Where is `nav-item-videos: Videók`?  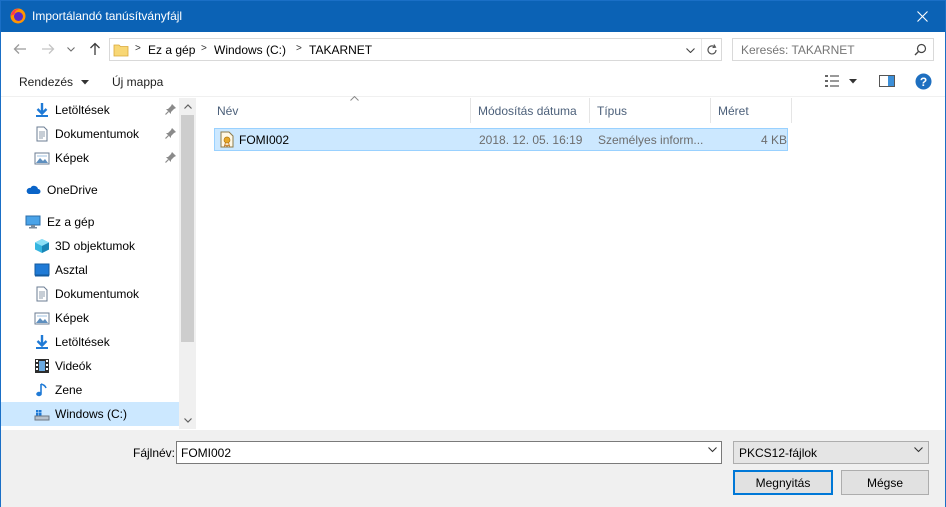 nav-item-videos: Videók is located at coordinates (90, 366).